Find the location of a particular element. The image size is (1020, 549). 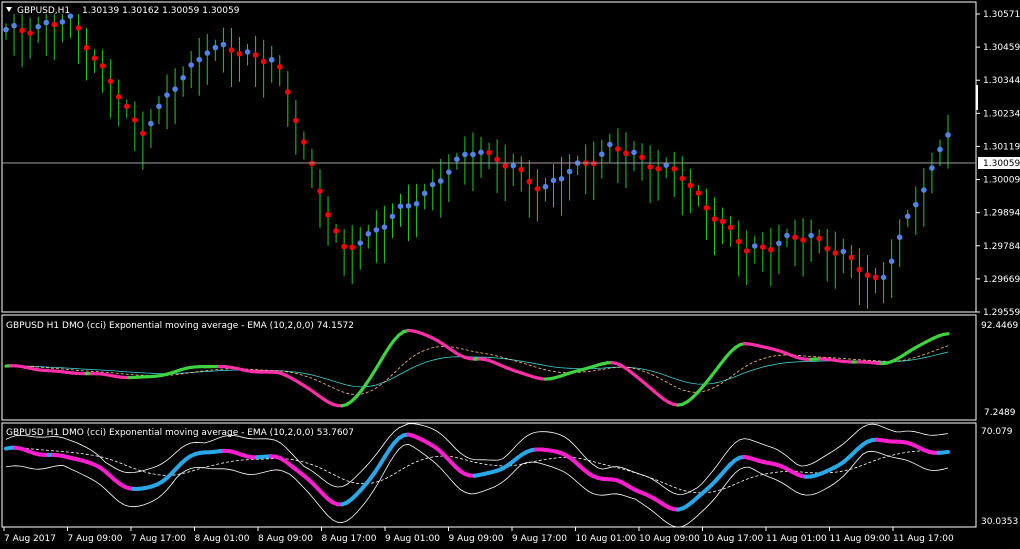

price-tick-label: 1.30344 is located at coordinates (1001, 81).